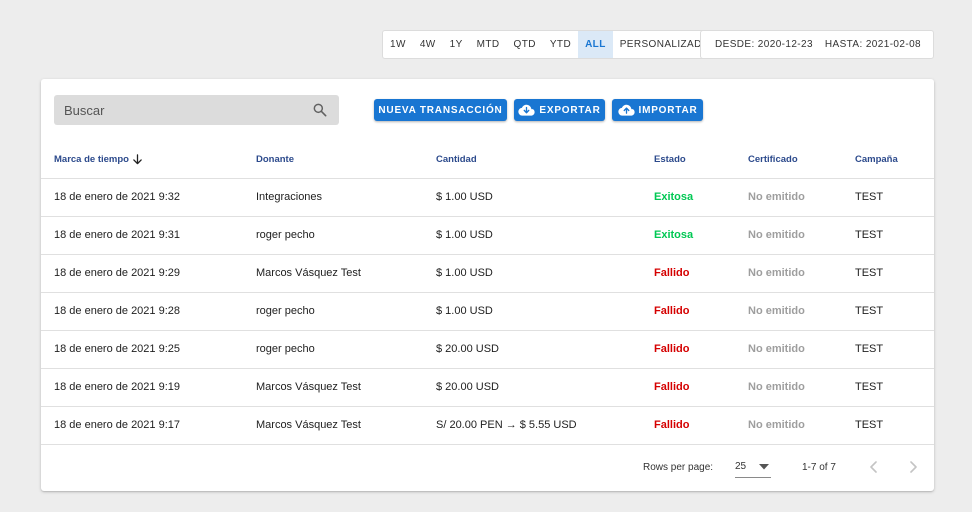 Image resolution: width=972 pixels, height=512 pixels. Describe the element at coordinates (346, 160) in the screenshot. I see `header-donor: Donante` at that location.